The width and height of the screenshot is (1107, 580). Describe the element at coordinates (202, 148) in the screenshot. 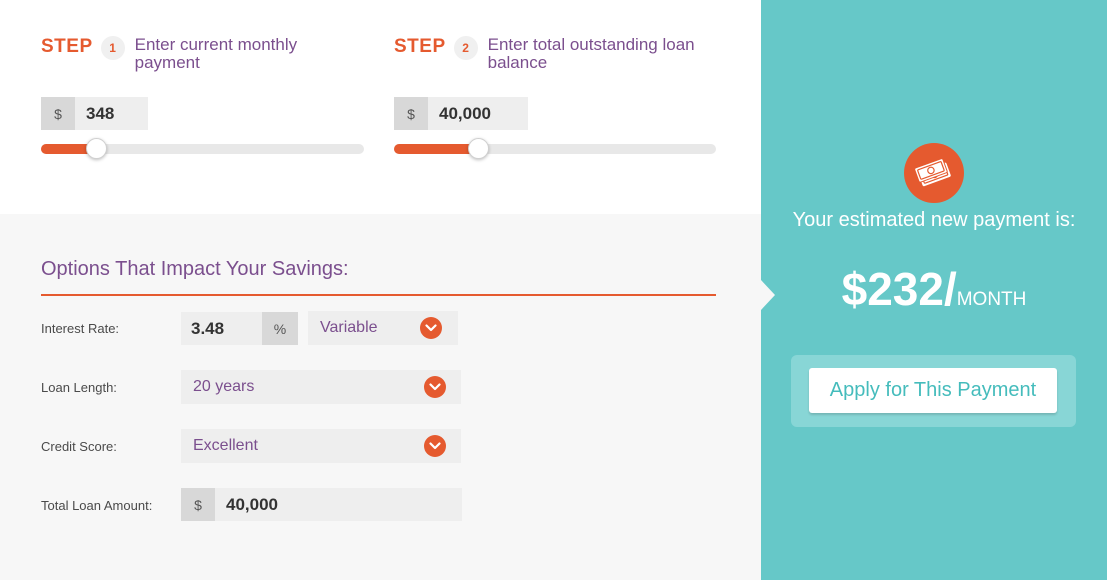

I see `monthly-payment-slider` at that location.